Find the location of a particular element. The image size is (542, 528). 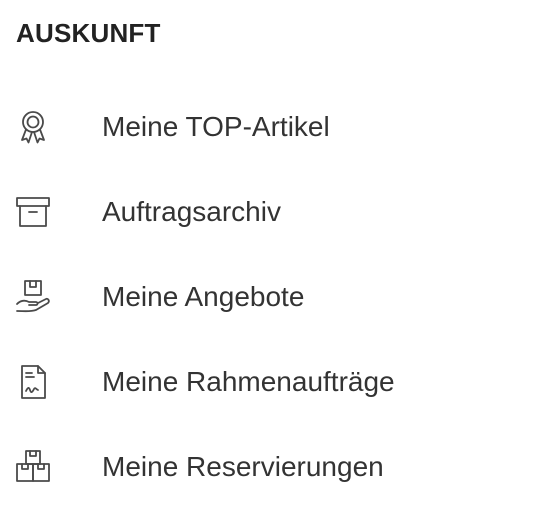

menu-item-label: Meine Angebote is located at coordinates (203, 296).